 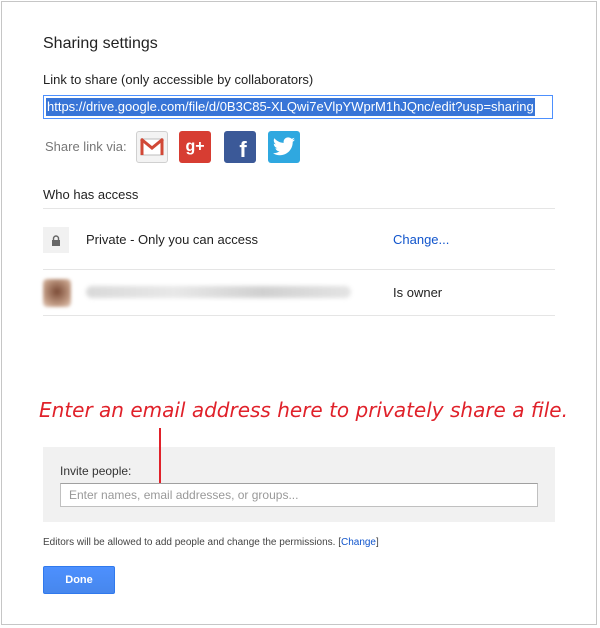 What do you see at coordinates (284, 147) in the screenshot?
I see `twitter-icon` at bounding box center [284, 147].